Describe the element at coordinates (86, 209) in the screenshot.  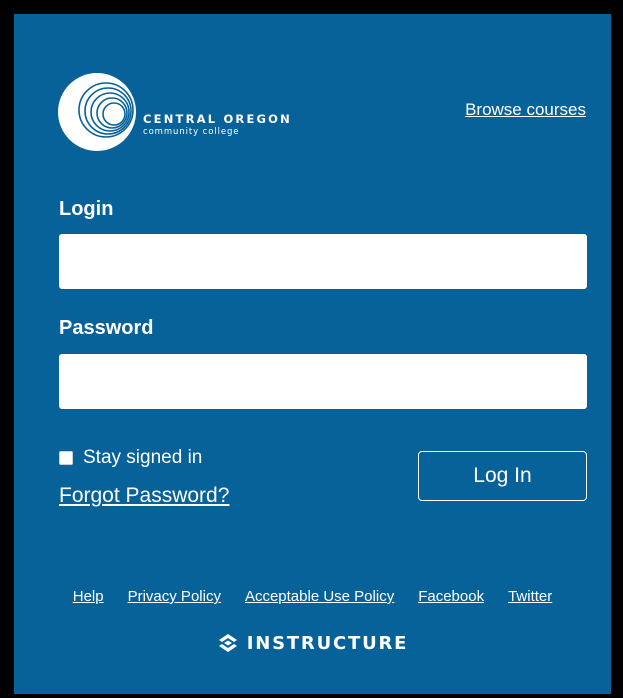
I see `login-label: Login` at that location.